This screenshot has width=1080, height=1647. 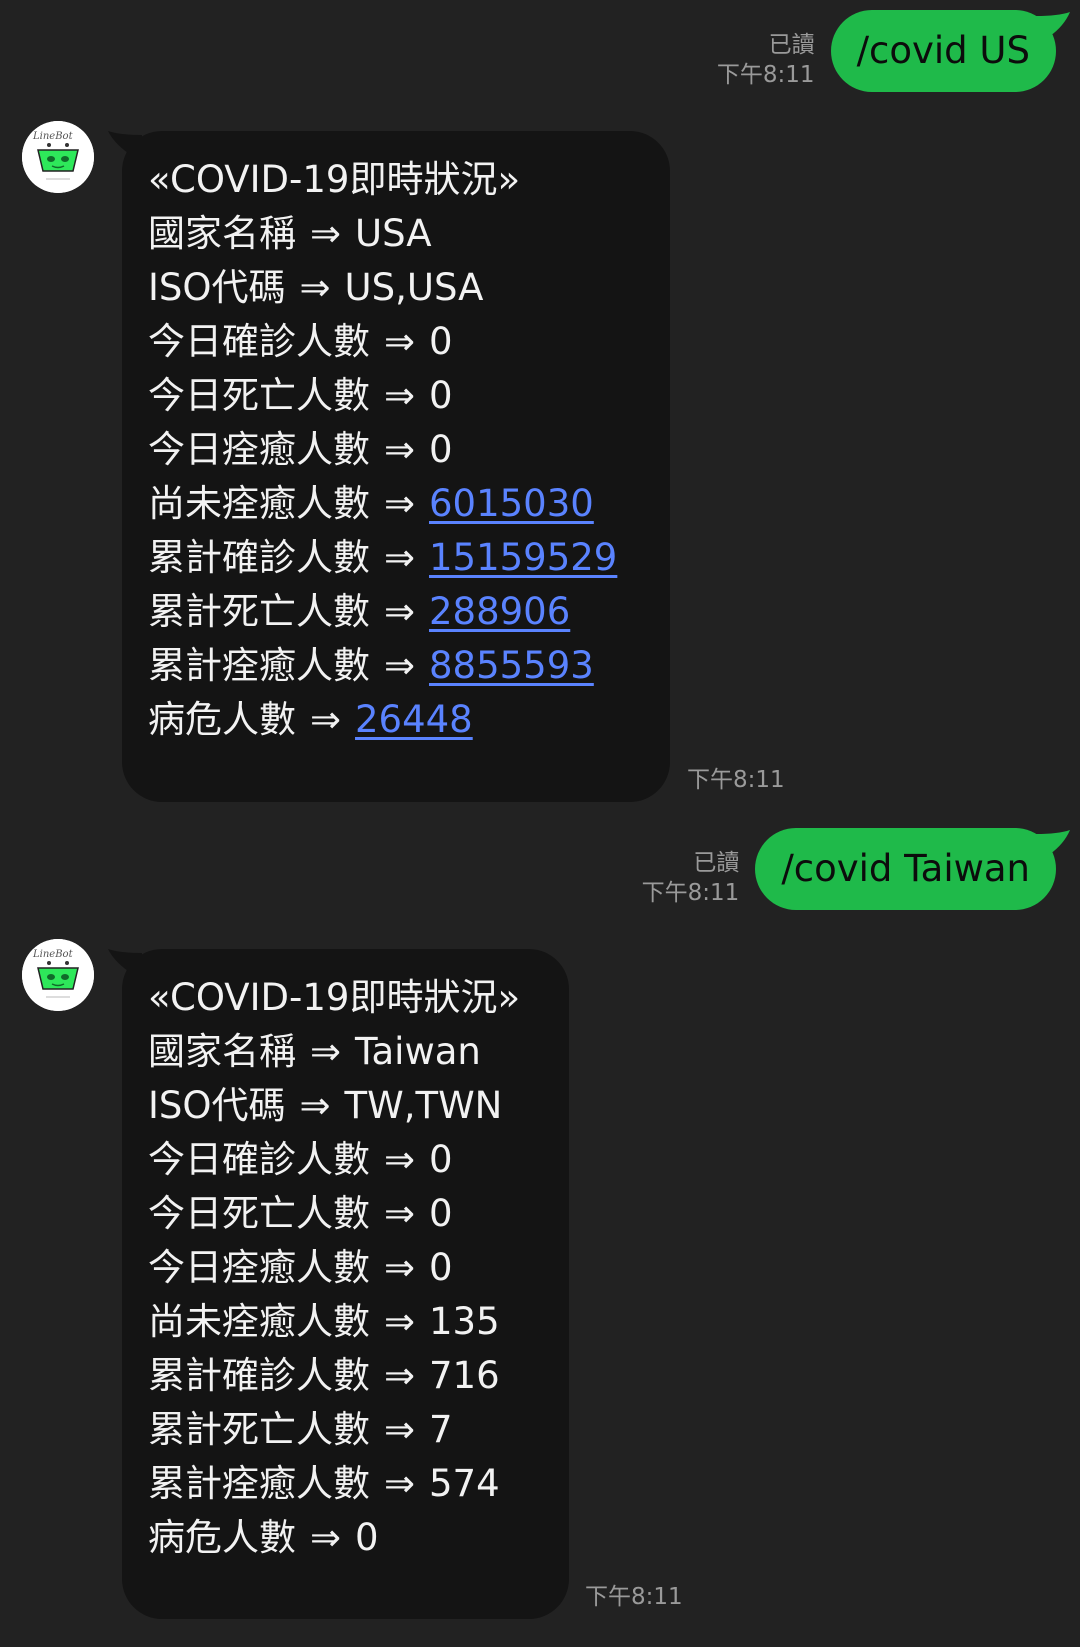 I want to click on row-country-name: 國家名稱 ⇒ Taiwan, so click(x=345, y=1052).